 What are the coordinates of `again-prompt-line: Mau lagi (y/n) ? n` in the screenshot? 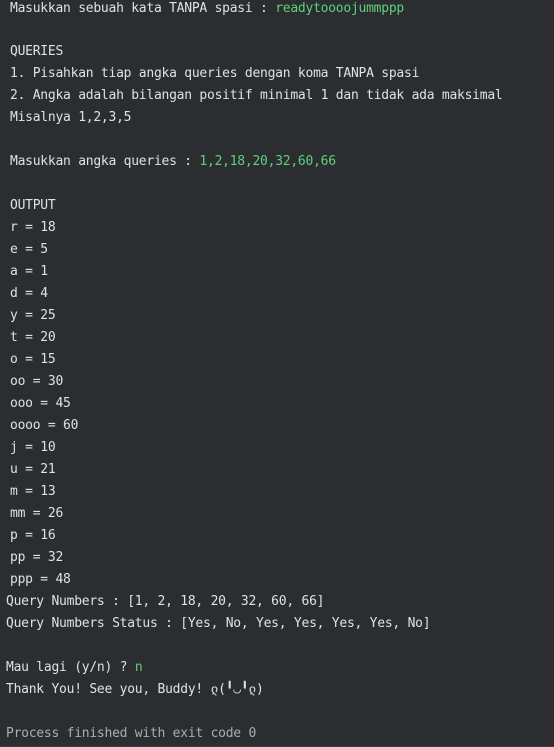 It's located at (74, 668).